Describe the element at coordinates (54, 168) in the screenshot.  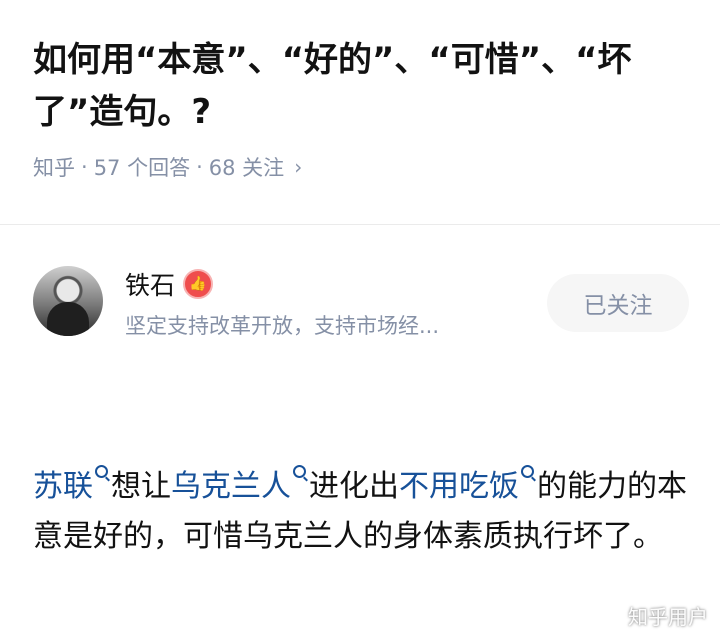
I see `source-label: 知乎` at that location.